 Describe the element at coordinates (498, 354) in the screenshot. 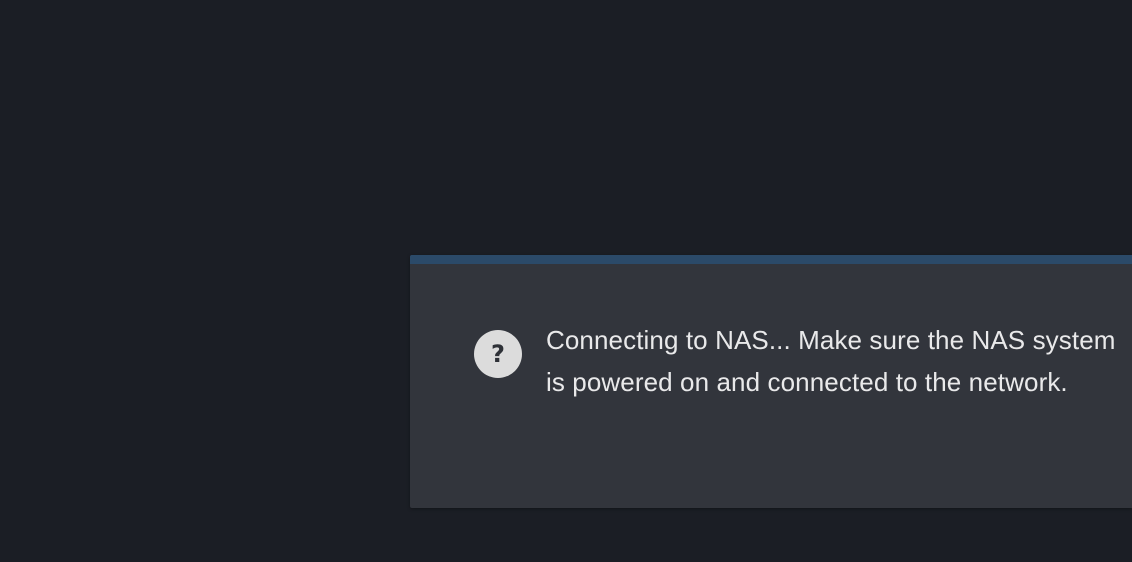

I see `question-icon: ?` at that location.